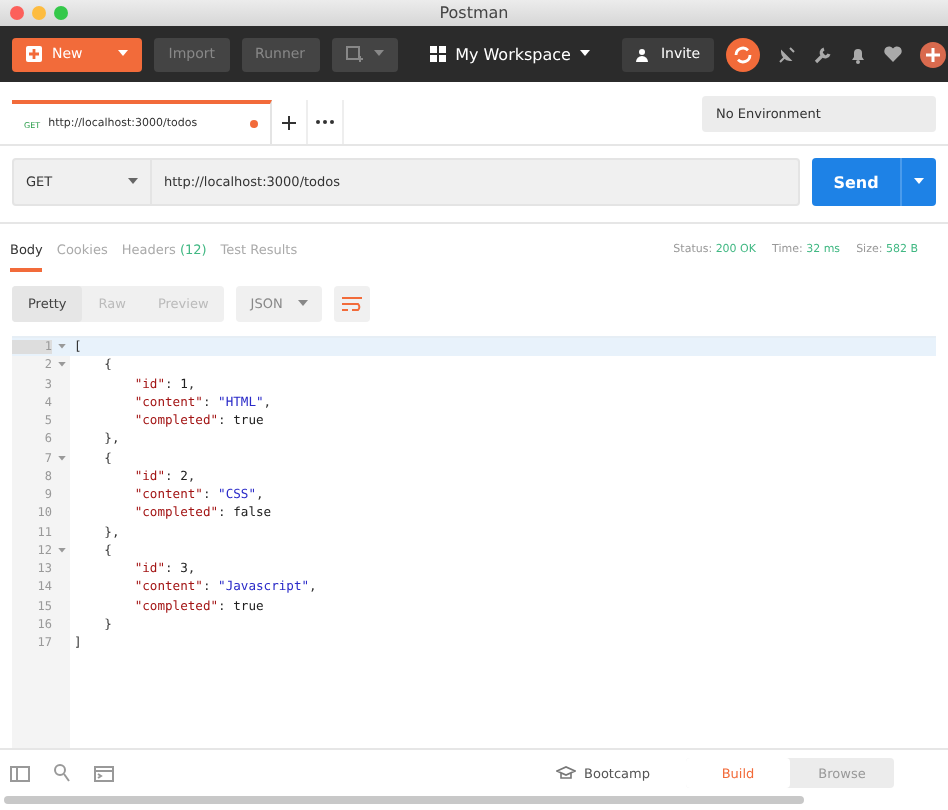  I want to click on workspace-dropdown: My Workspace, so click(510, 54).